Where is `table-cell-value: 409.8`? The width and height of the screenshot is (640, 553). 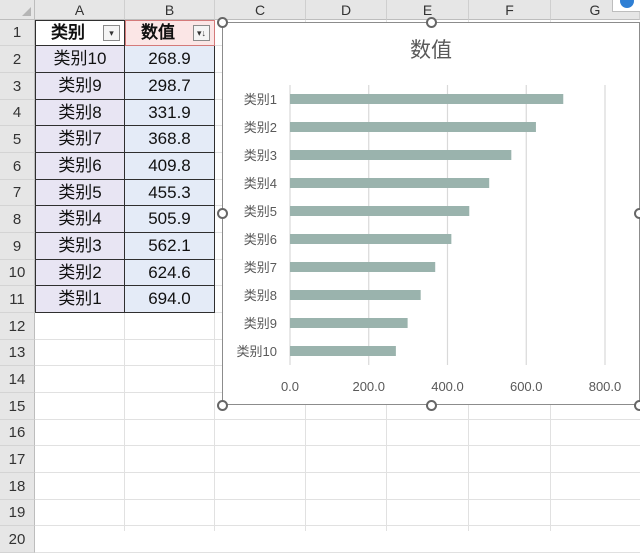 table-cell-value: 409.8 is located at coordinates (170, 166).